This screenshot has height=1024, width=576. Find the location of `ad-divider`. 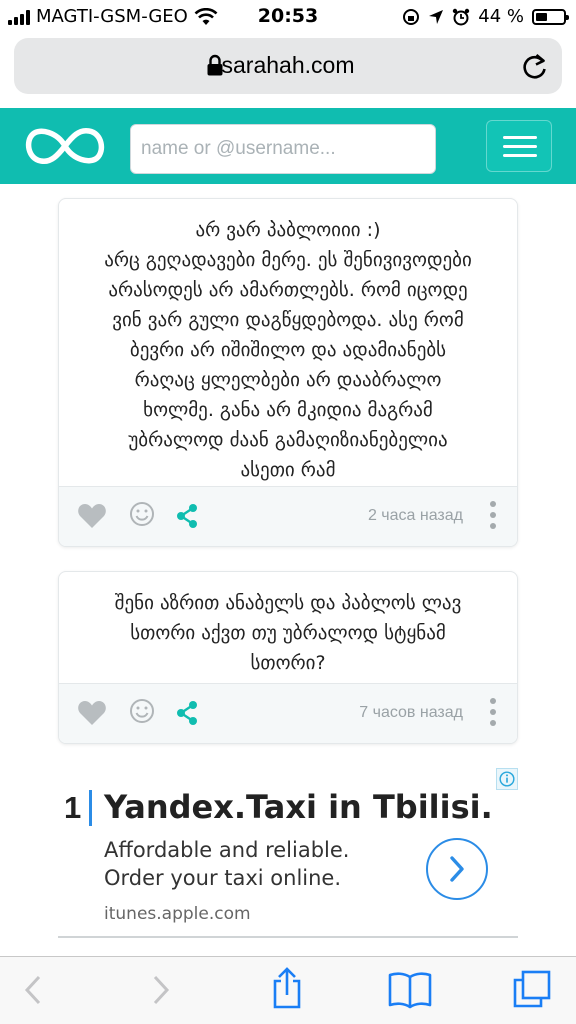

ad-divider is located at coordinates (288, 937).